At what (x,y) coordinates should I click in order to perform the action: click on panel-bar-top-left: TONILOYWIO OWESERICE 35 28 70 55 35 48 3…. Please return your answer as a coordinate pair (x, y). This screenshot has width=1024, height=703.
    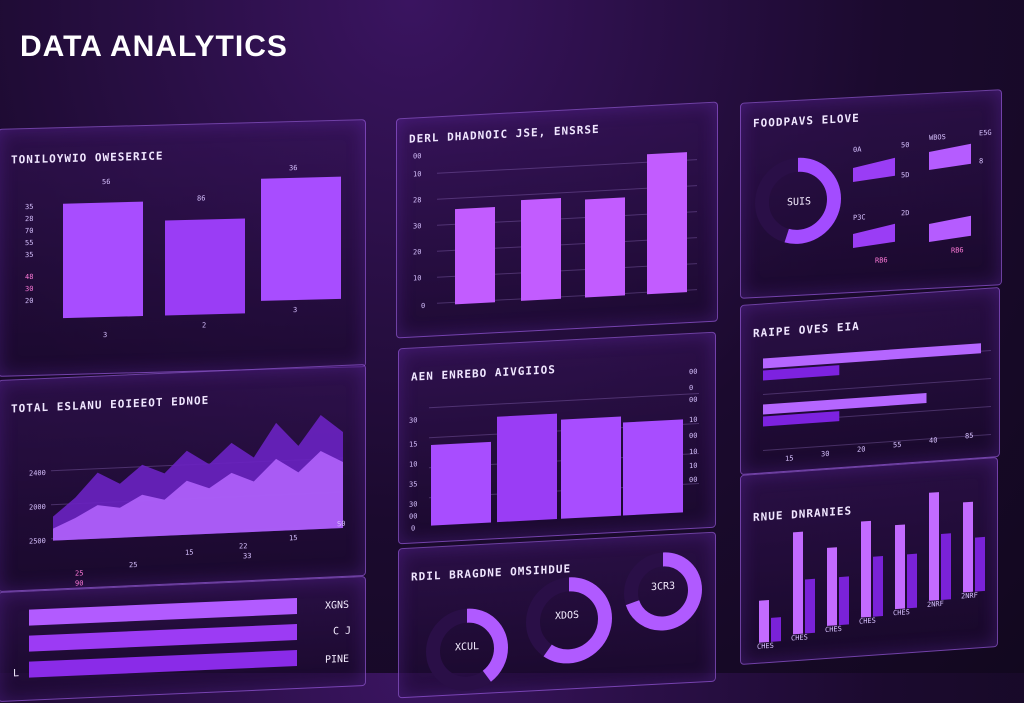
    Looking at the image, I should click on (183, 248).